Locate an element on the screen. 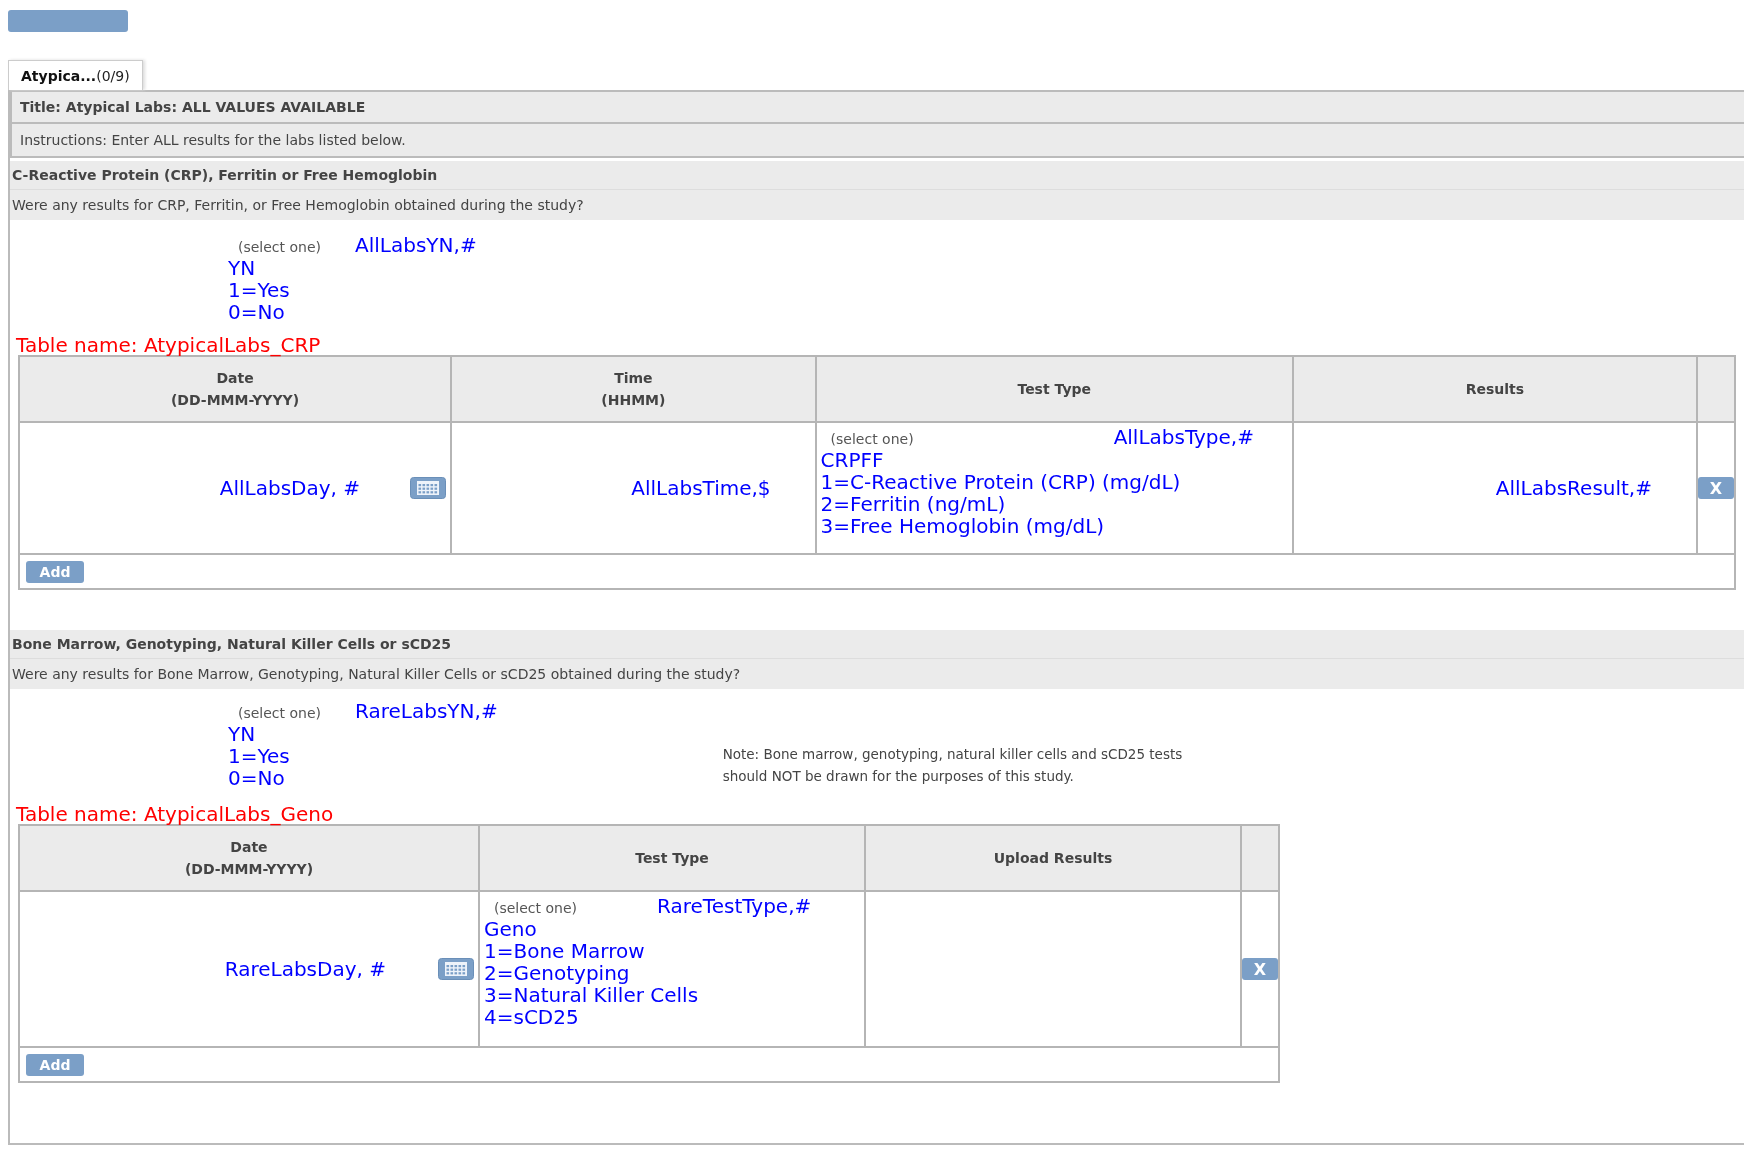 The height and width of the screenshot is (1151, 1752). option-text: 2=Genotyping is located at coordinates (557, 973).